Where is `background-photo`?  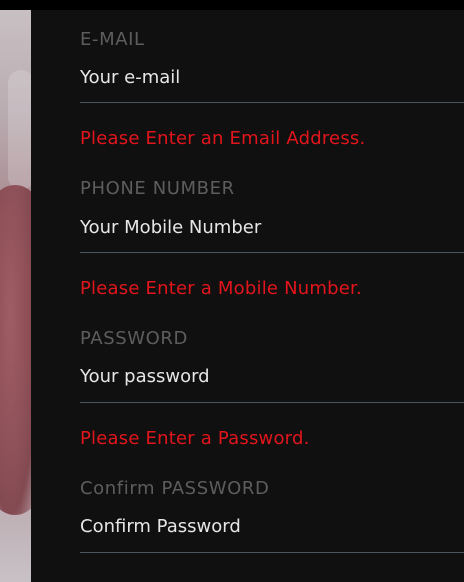
background-photo is located at coordinates (15, 296).